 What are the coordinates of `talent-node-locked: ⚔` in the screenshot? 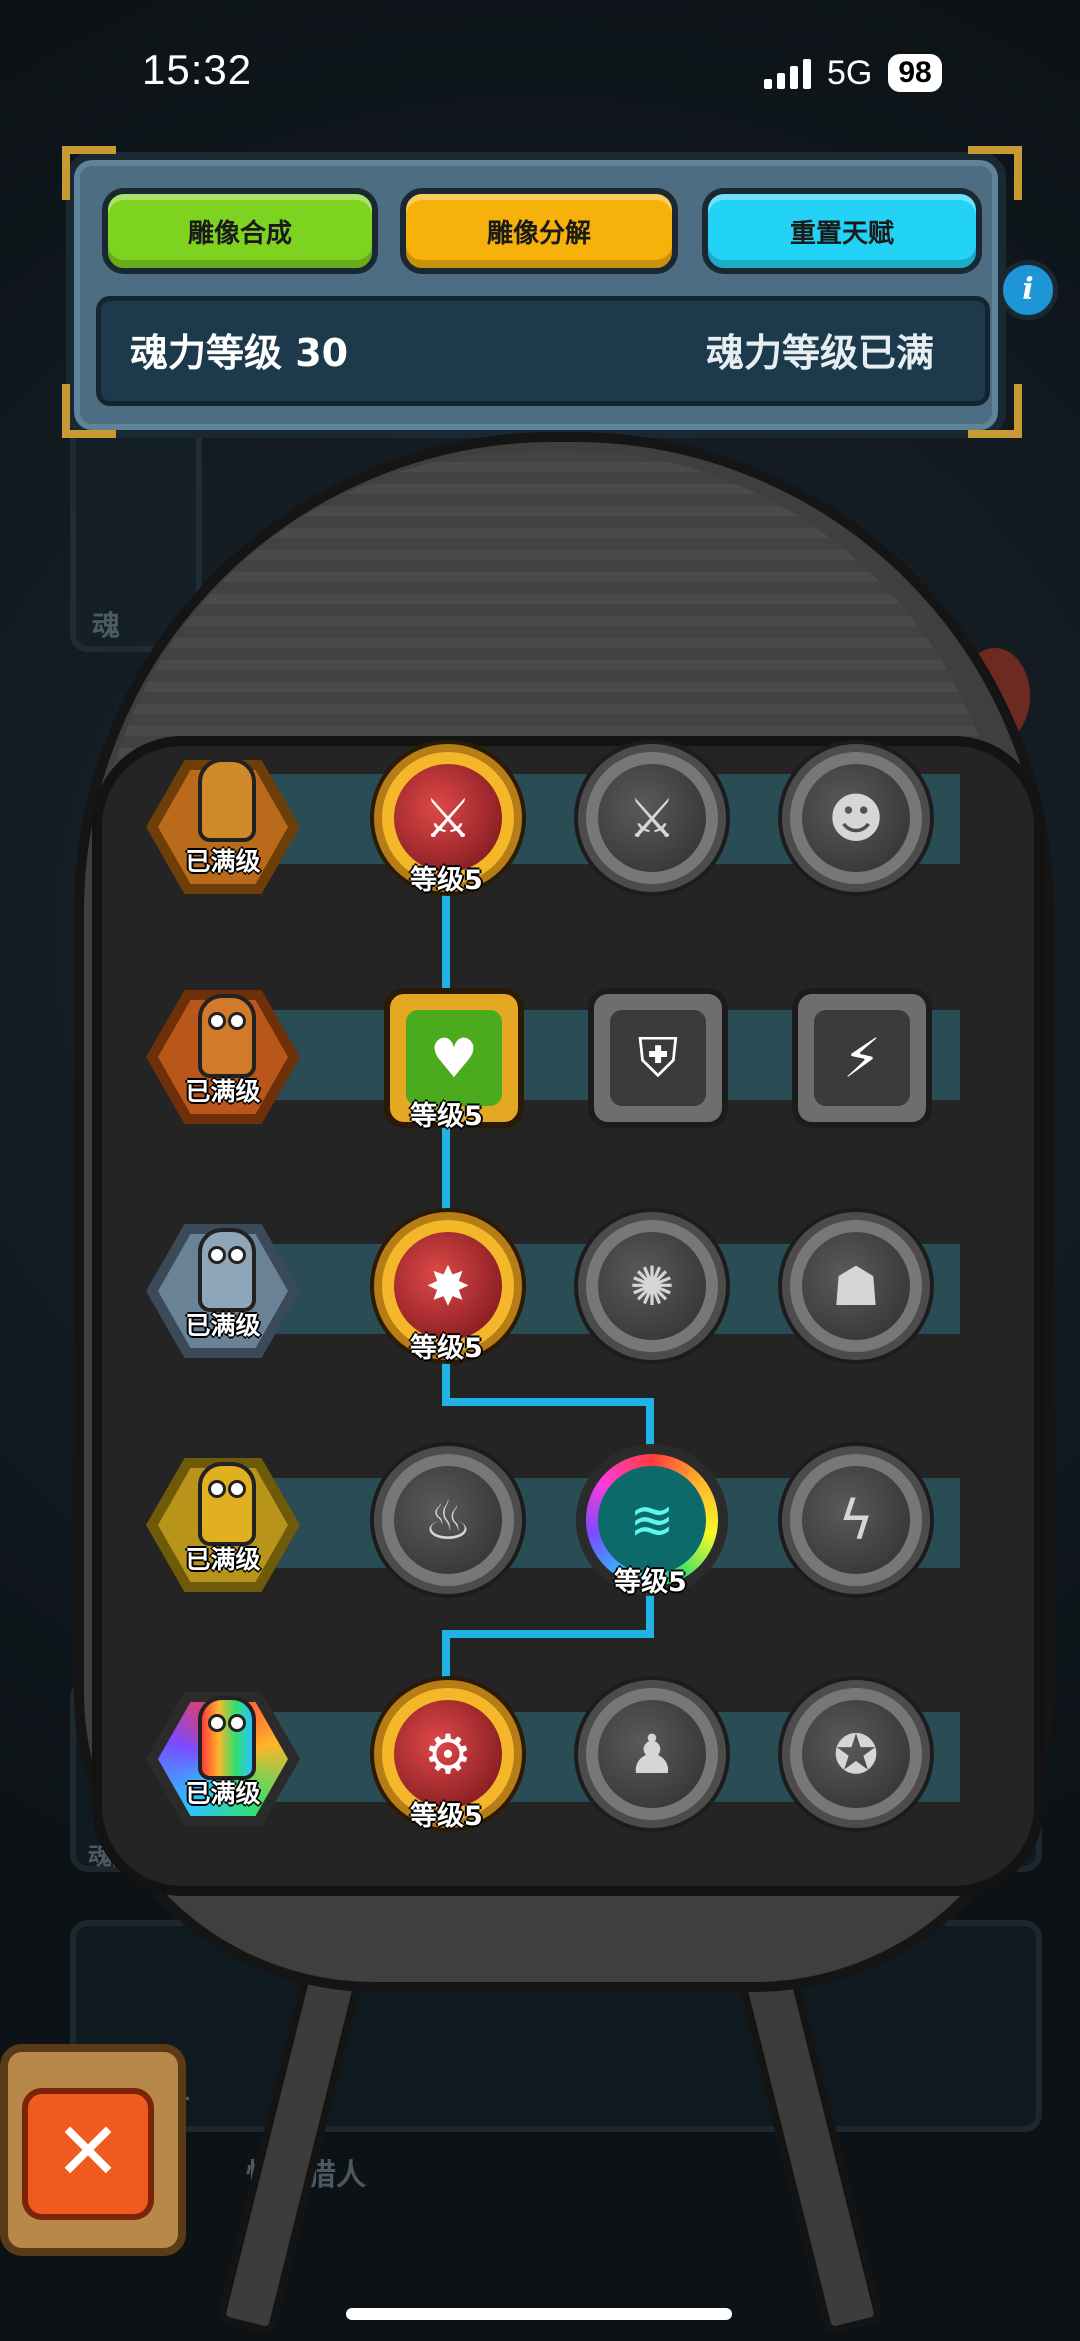 It's located at (652, 818).